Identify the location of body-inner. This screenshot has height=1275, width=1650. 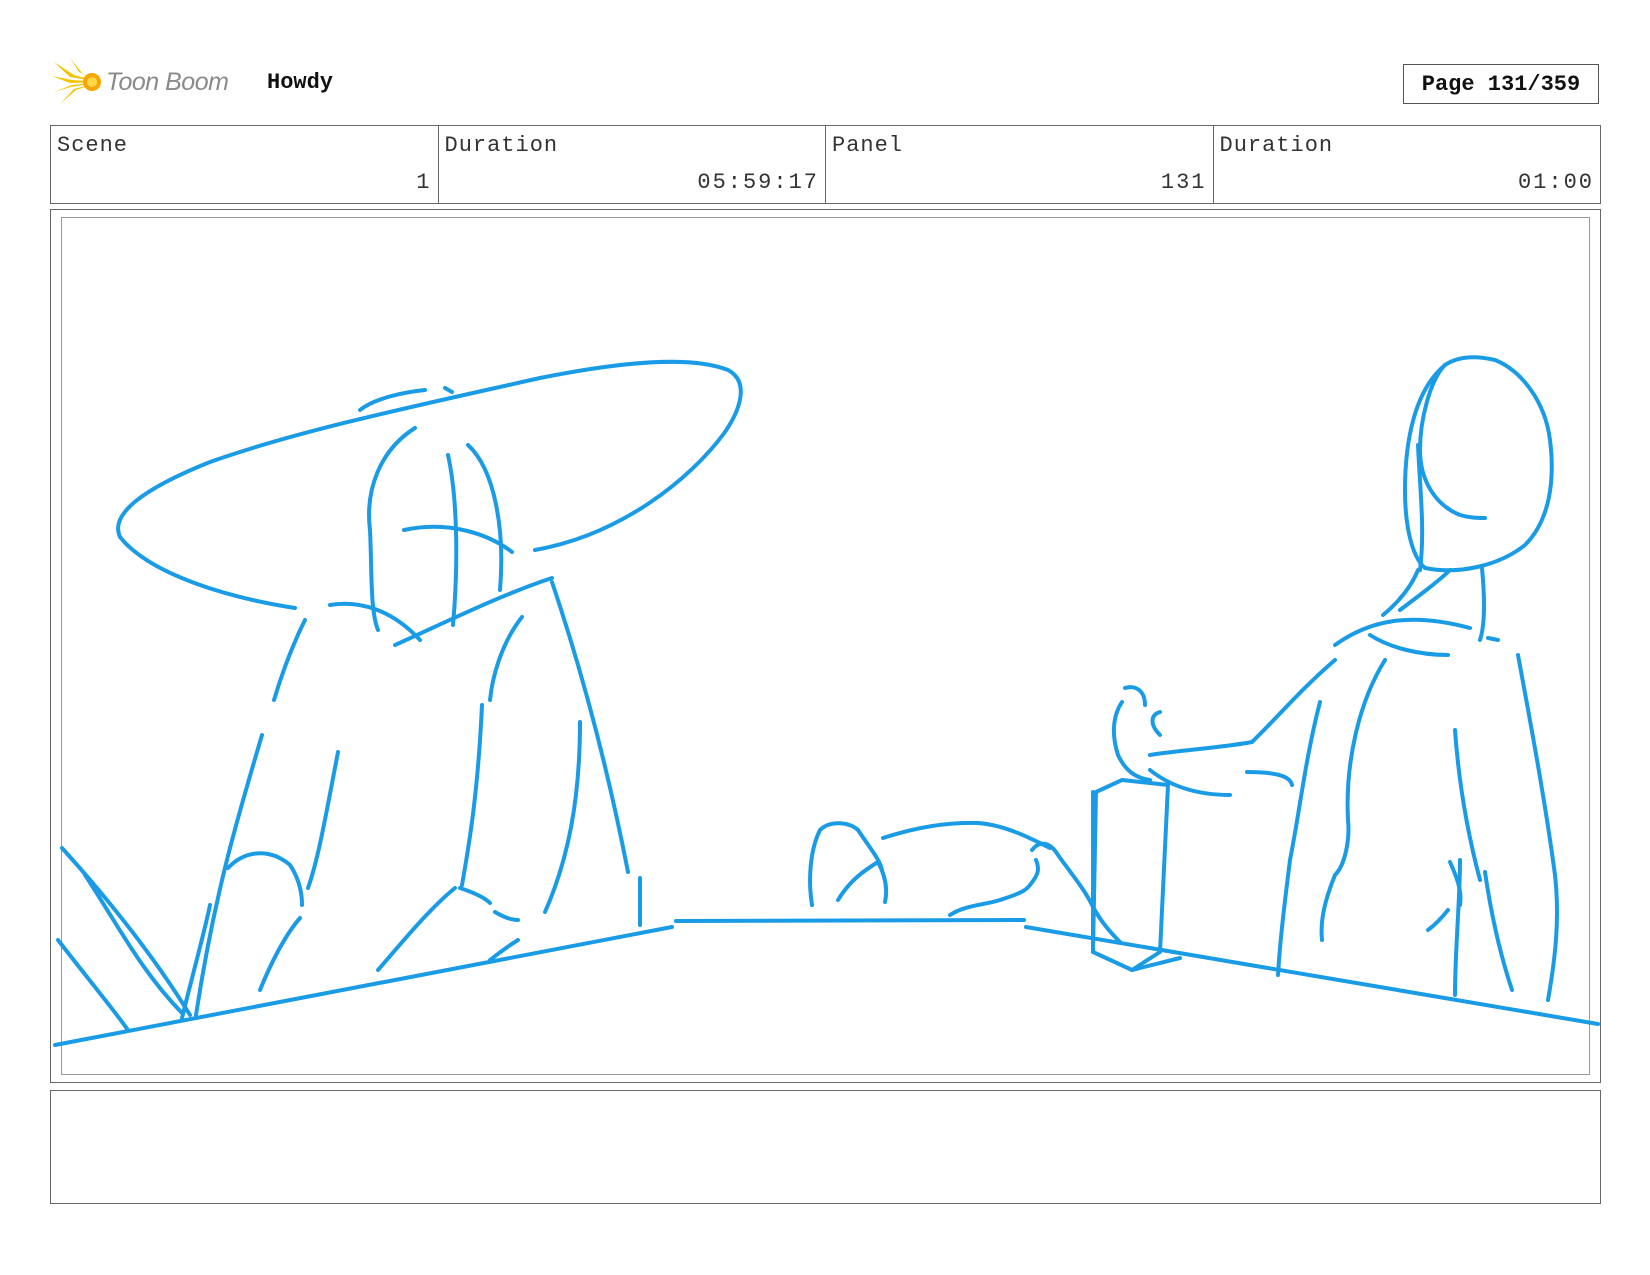
(472, 795).